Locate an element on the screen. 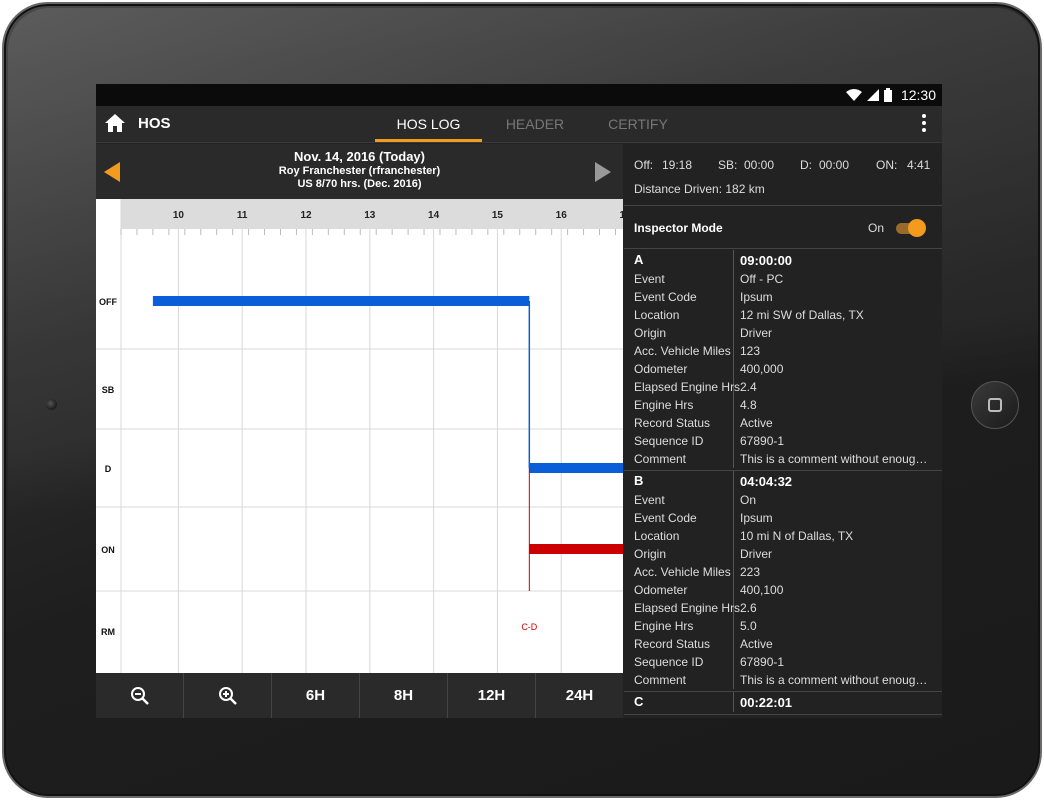  event-field-value: 67890-1 is located at coordinates (762, 662).